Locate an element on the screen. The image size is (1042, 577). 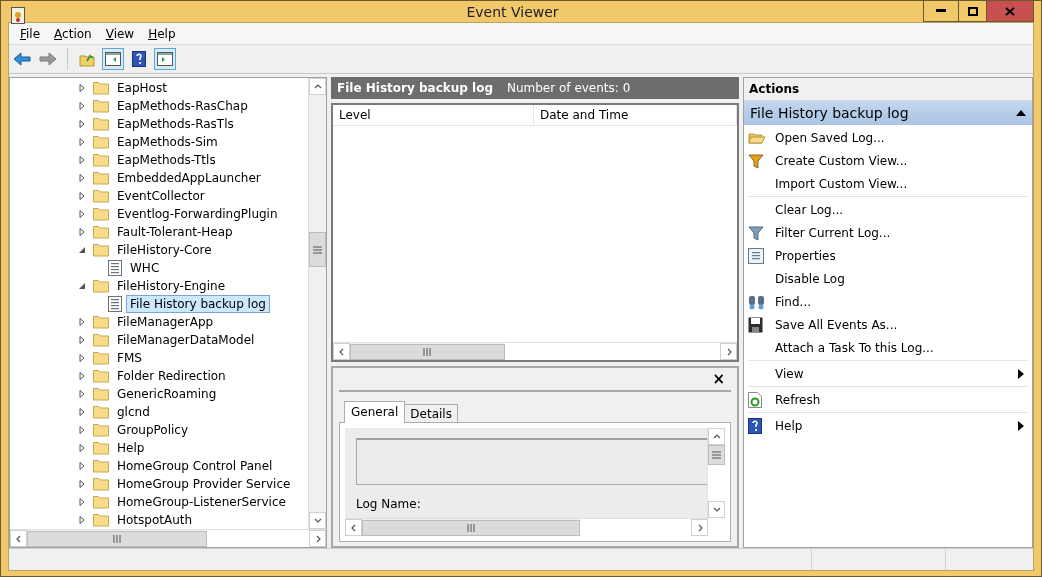
section-header: File History backup log is located at coordinates (888, 113).